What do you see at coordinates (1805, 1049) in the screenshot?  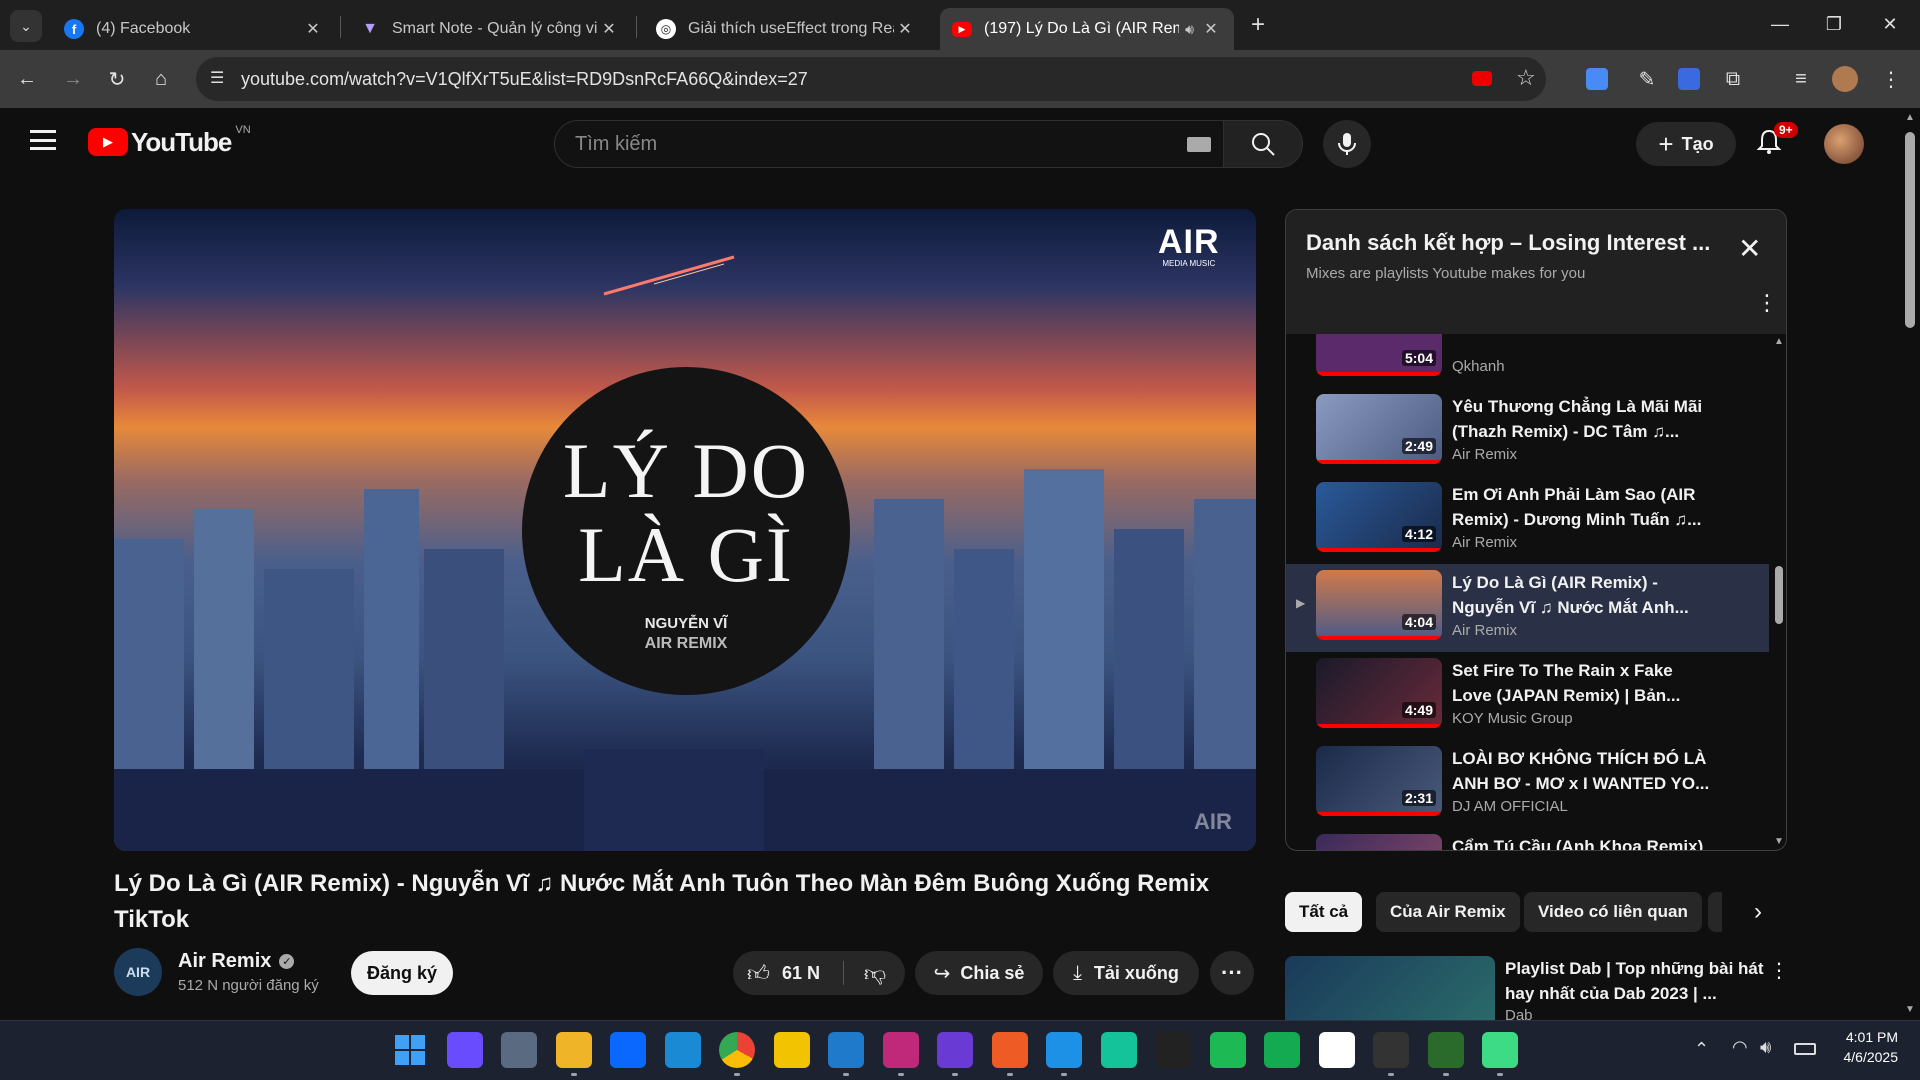 I see `battery-icon` at bounding box center [1805, 1049].